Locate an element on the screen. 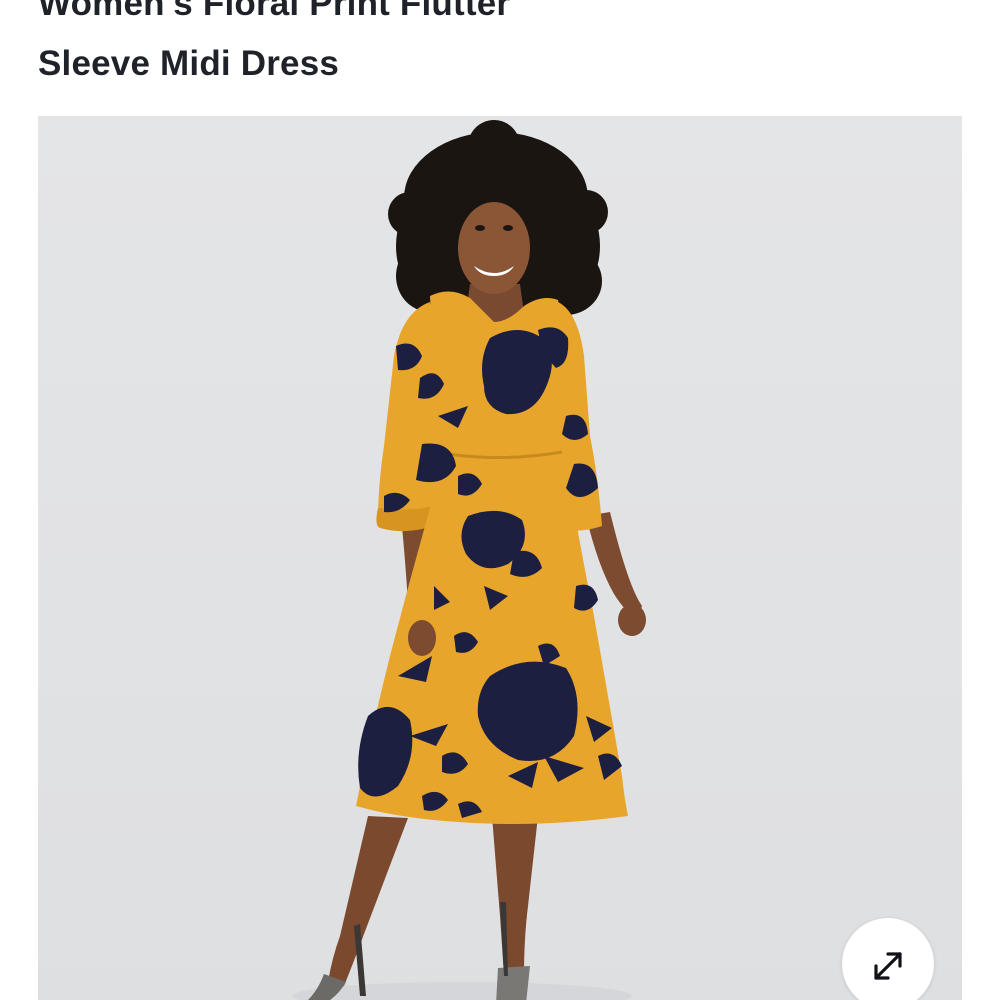 Image resolution: width=1000 pixels, height=1000 pixels. expand-image-button is located at coordinates (888, 959).